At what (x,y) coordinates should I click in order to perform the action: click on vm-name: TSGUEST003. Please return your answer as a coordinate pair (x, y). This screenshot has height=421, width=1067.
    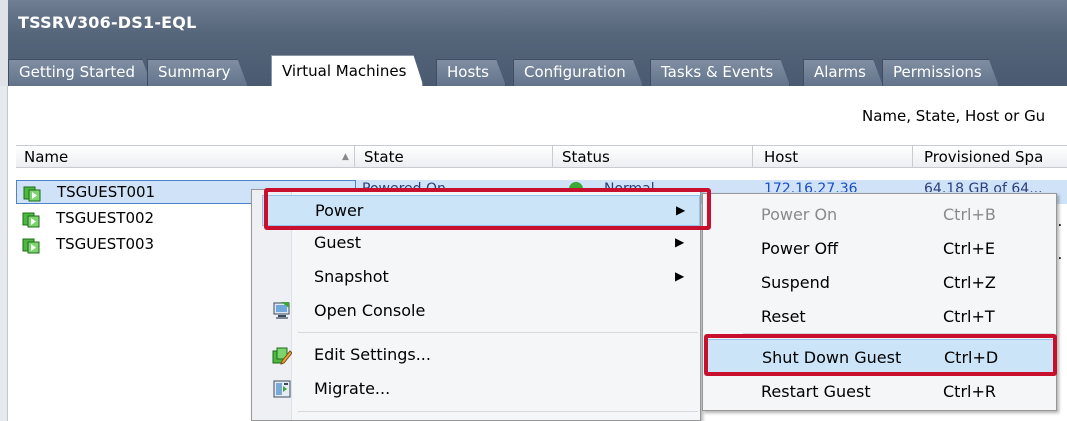
    Looking at the image, I should click on (105, 244).